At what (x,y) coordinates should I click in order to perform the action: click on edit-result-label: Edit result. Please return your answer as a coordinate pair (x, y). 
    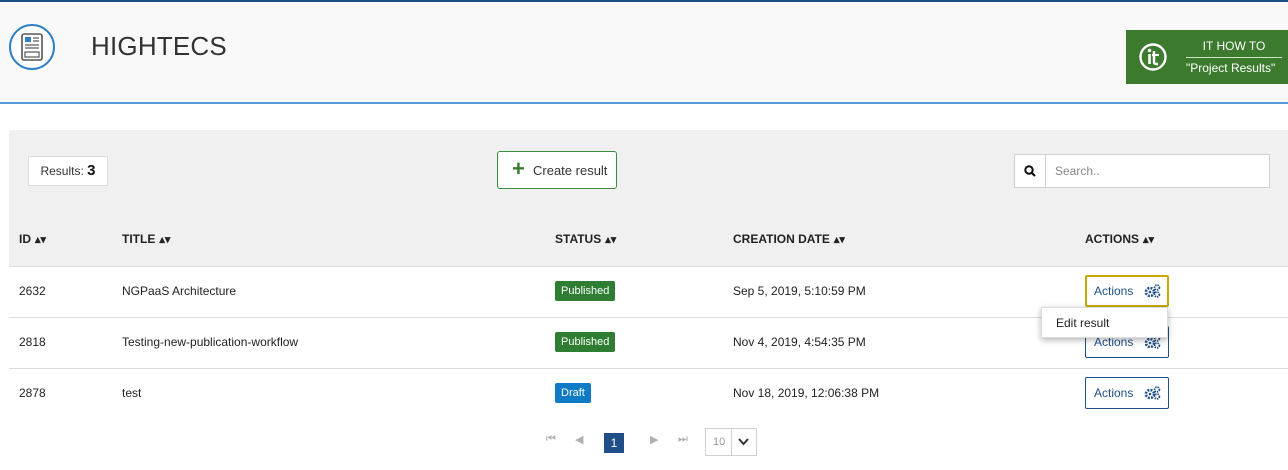
    Looking at the image, I should click on (1083, 323).